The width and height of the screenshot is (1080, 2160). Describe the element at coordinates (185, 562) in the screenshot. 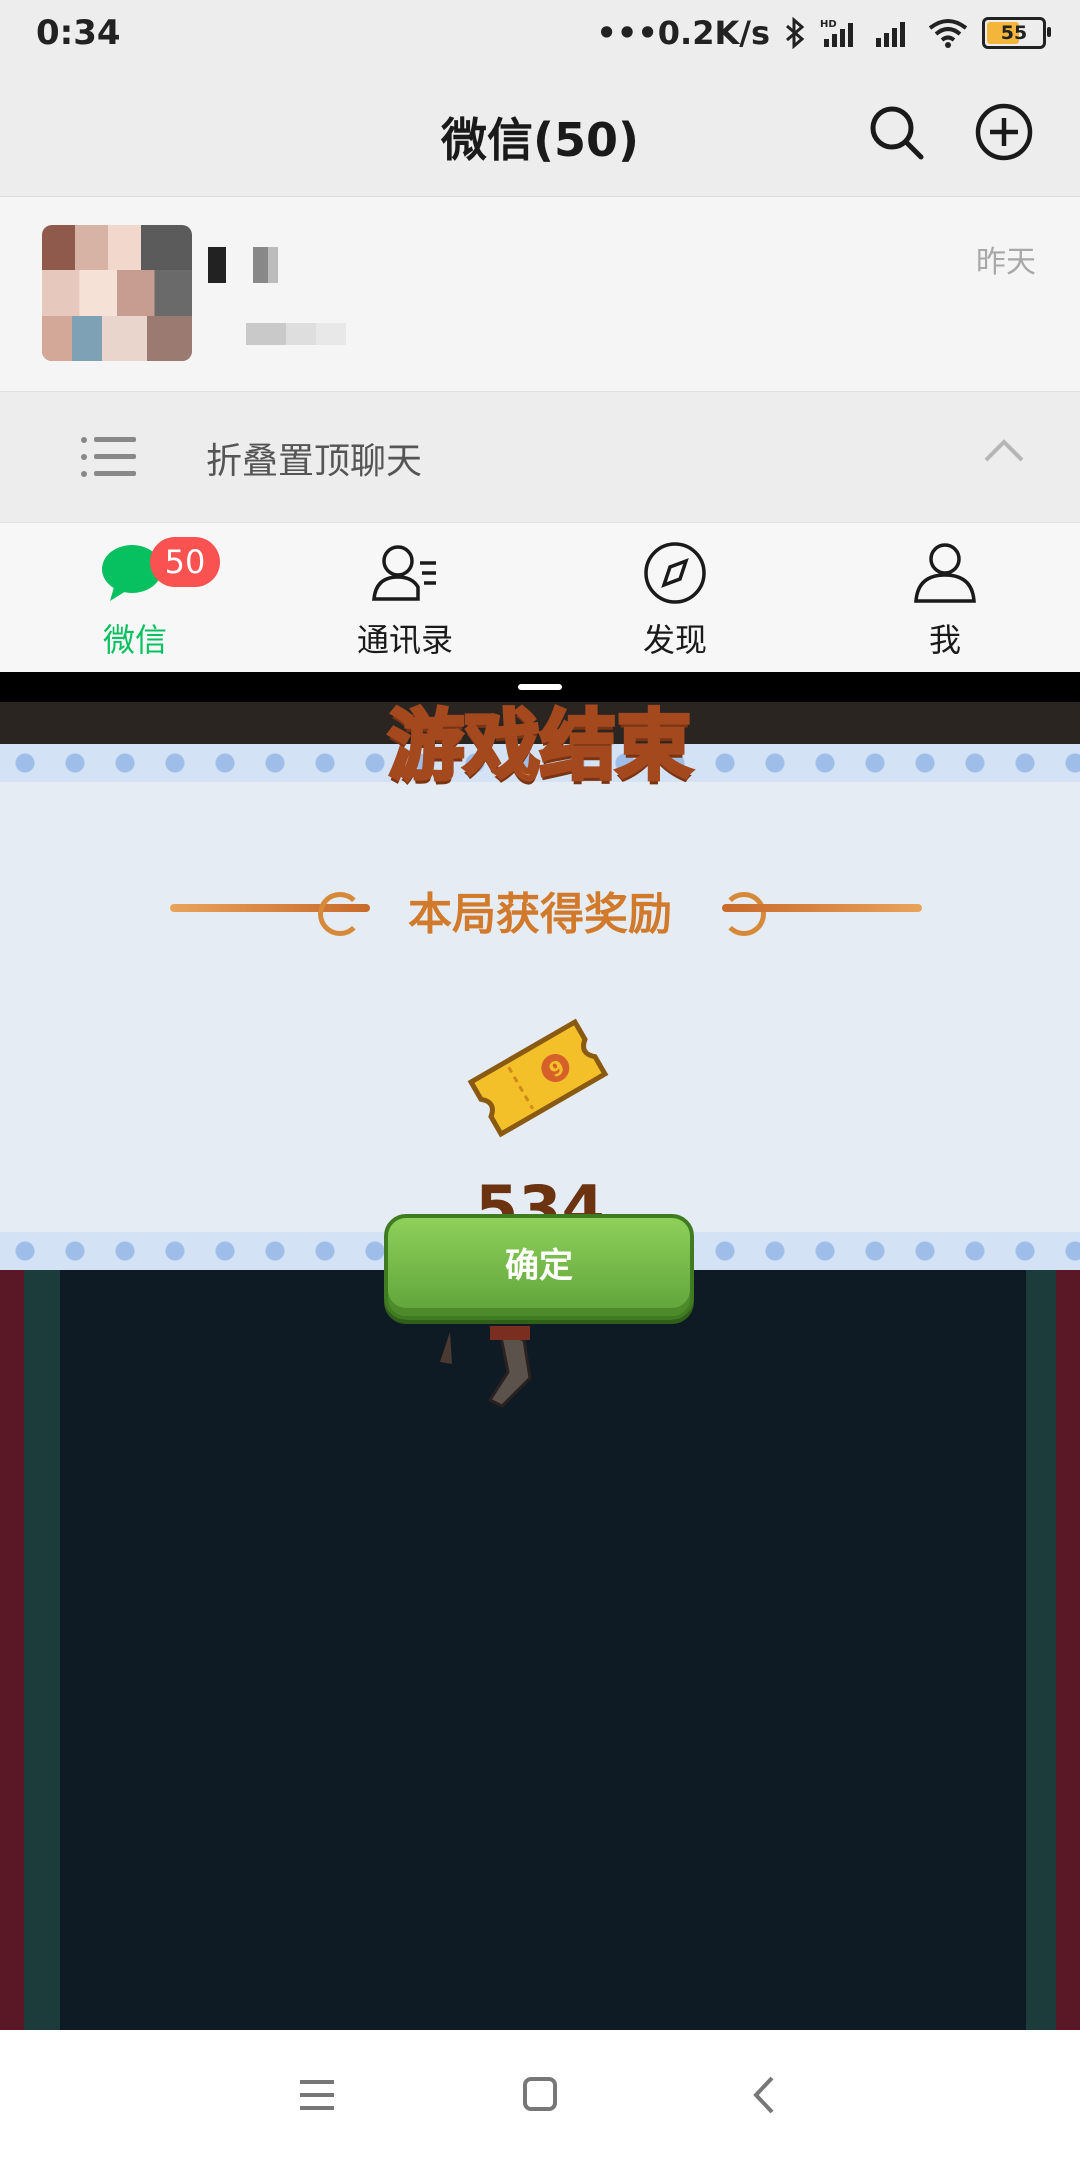

I see `unread-badge: 50` at that location.